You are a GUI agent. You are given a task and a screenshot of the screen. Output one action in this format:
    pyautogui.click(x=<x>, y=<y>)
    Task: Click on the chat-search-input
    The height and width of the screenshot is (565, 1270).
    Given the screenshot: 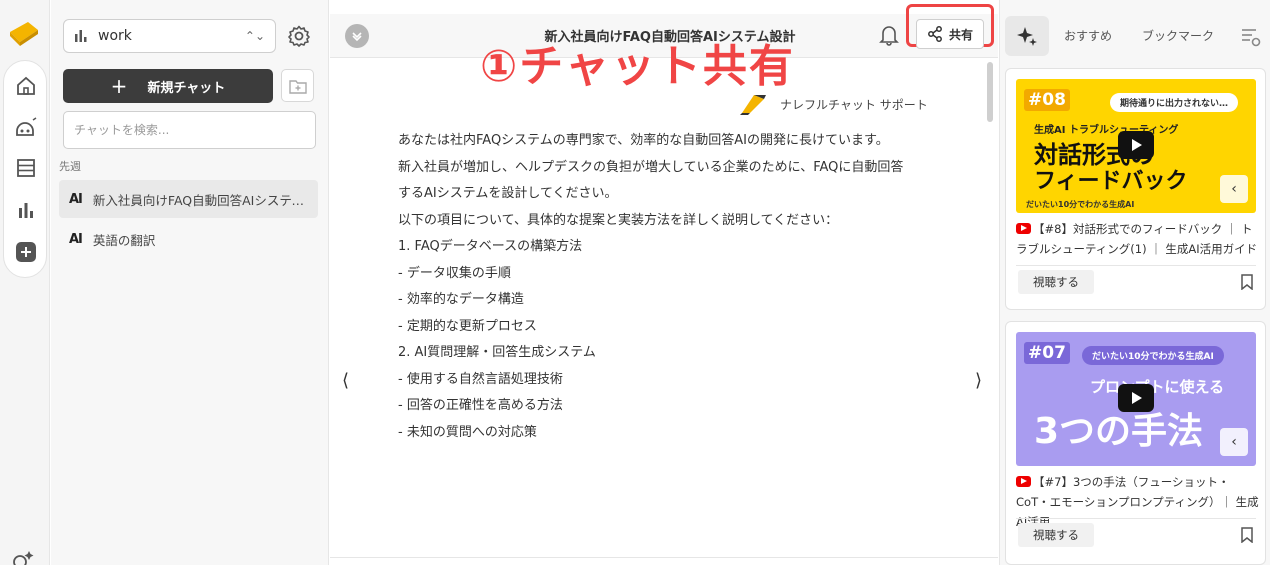 What is the action you would take?
    pyautogui.click(x=189, y=130)
    